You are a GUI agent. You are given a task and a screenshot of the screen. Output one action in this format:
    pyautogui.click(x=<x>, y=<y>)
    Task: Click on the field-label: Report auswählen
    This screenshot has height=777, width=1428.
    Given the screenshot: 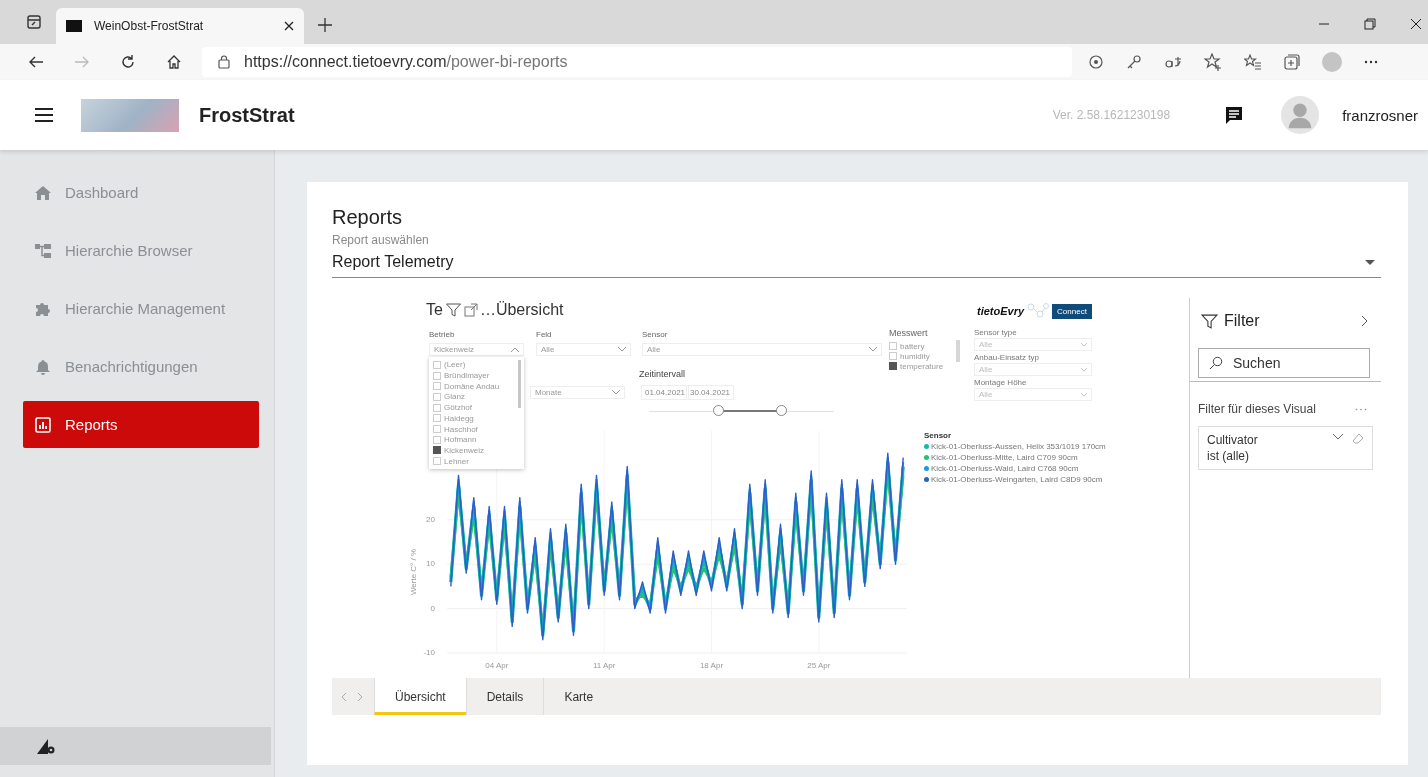 What is the action you would take?
    pyautogui.click(x=381, y=240)
    